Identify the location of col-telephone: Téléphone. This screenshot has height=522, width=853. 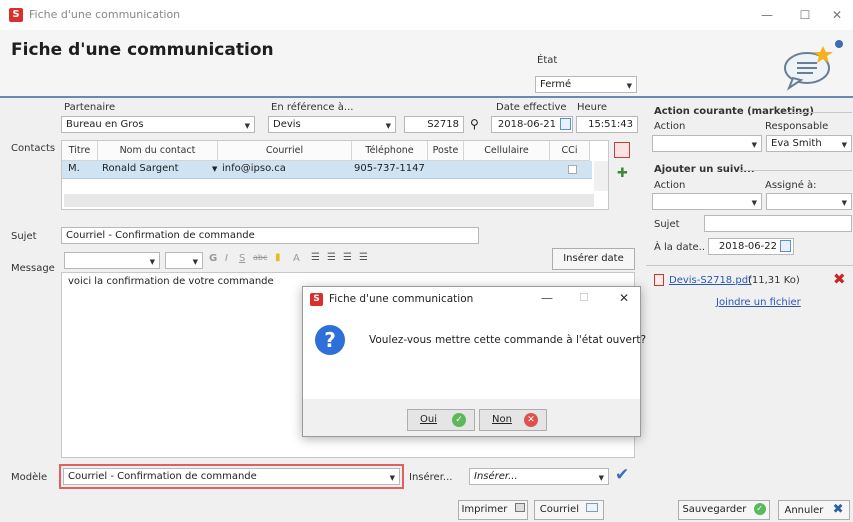
(390, 151).